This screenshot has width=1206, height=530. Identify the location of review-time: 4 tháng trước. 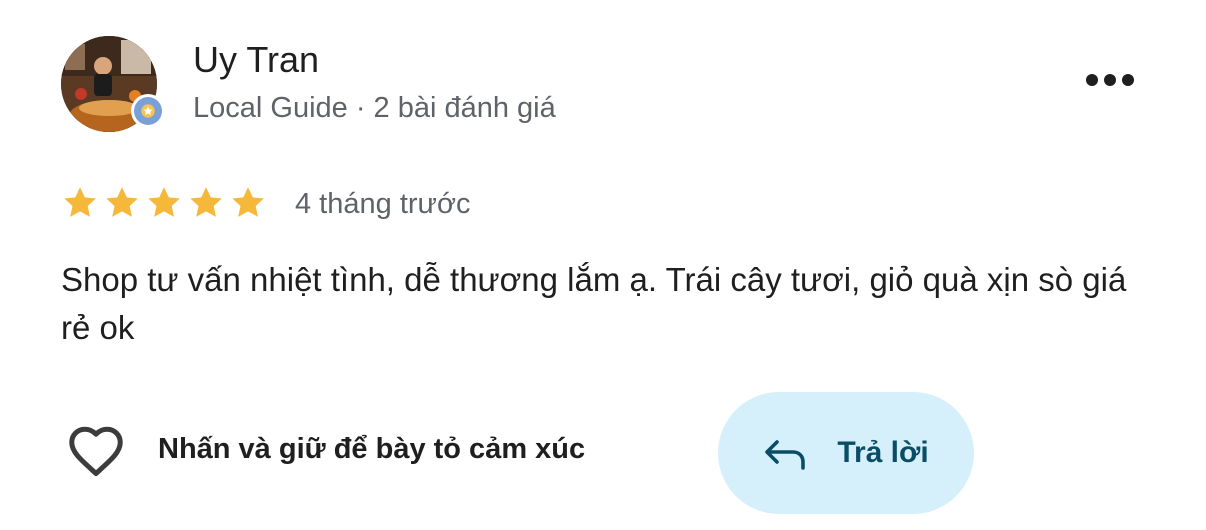
(383, 204).